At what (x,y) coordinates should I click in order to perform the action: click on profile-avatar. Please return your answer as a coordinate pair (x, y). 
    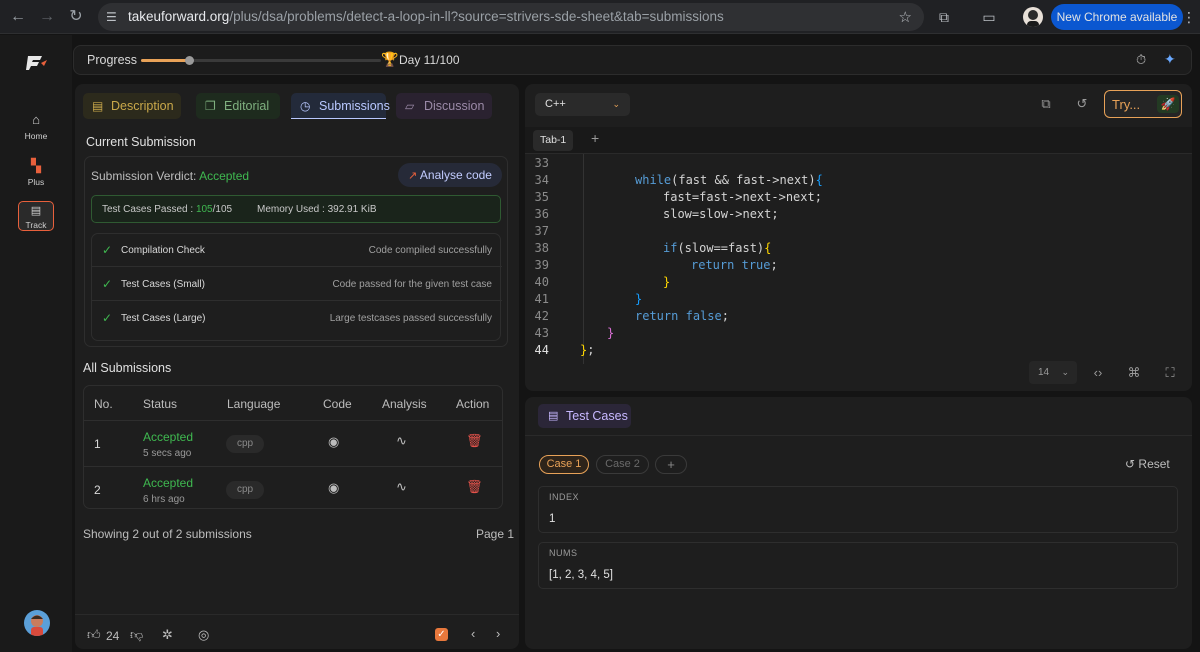
    Looking at the image, I should click on (1033, 17).